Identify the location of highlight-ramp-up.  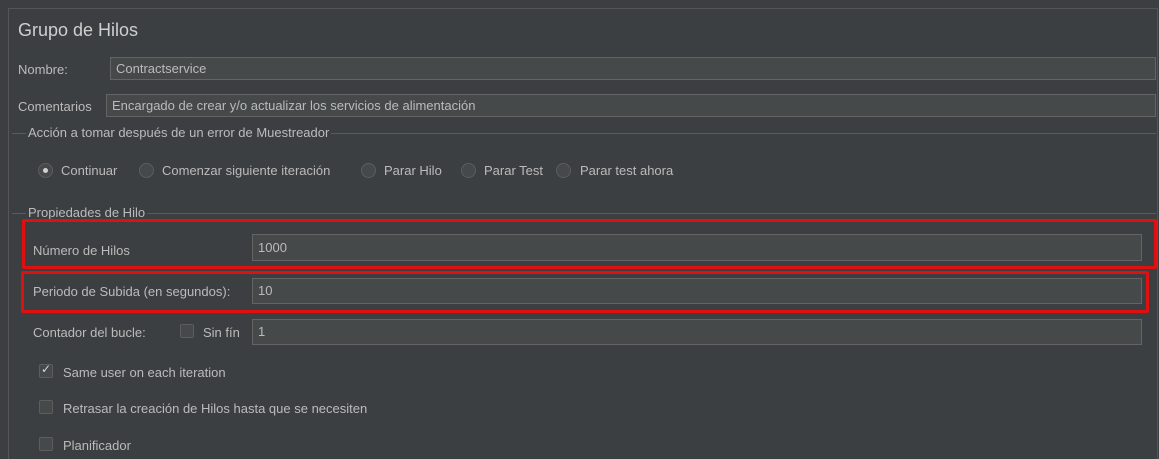
(585, 292).